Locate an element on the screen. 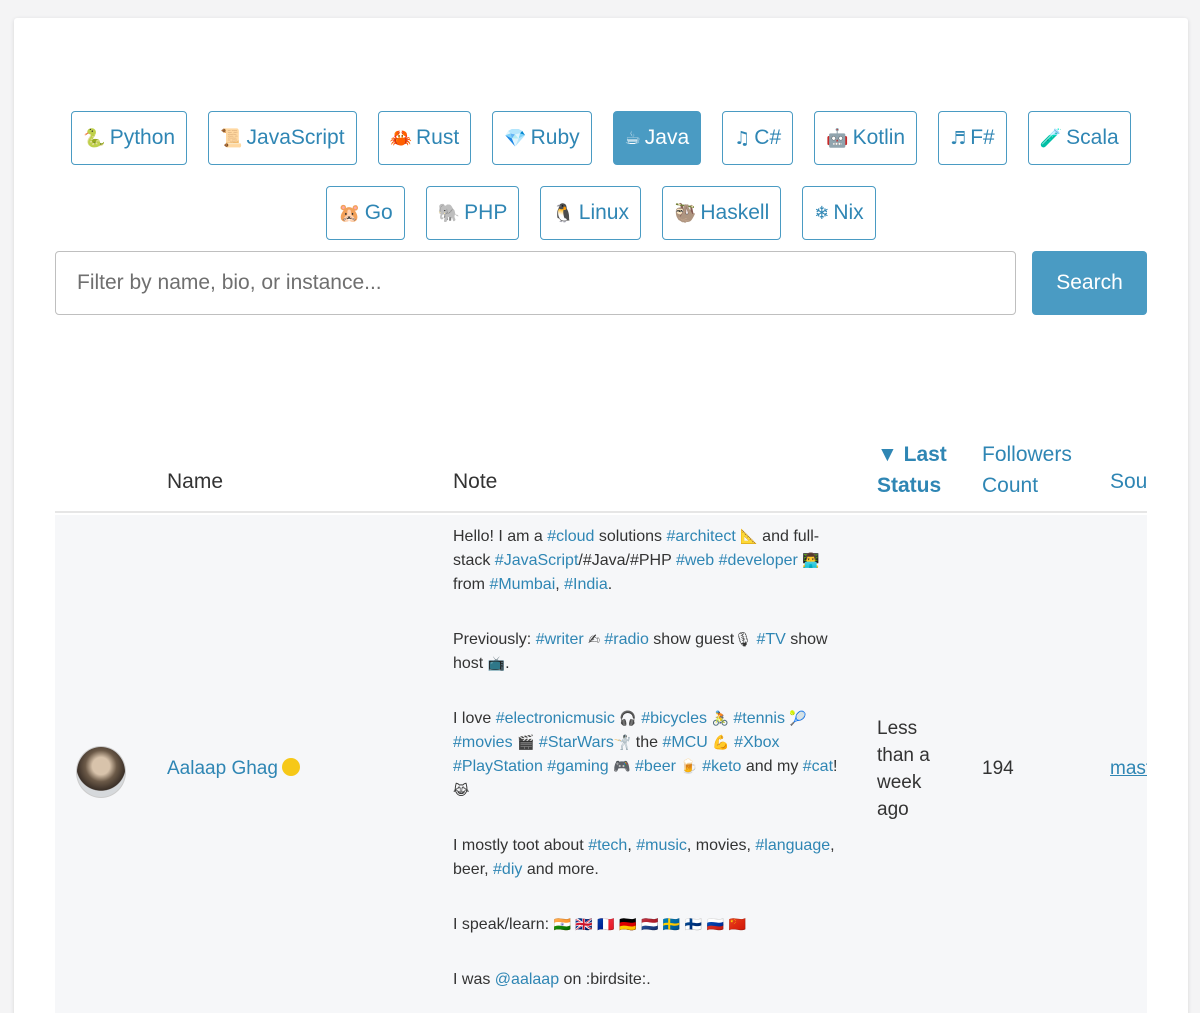  lang-label: Nix is located at coordinates (848, 212).